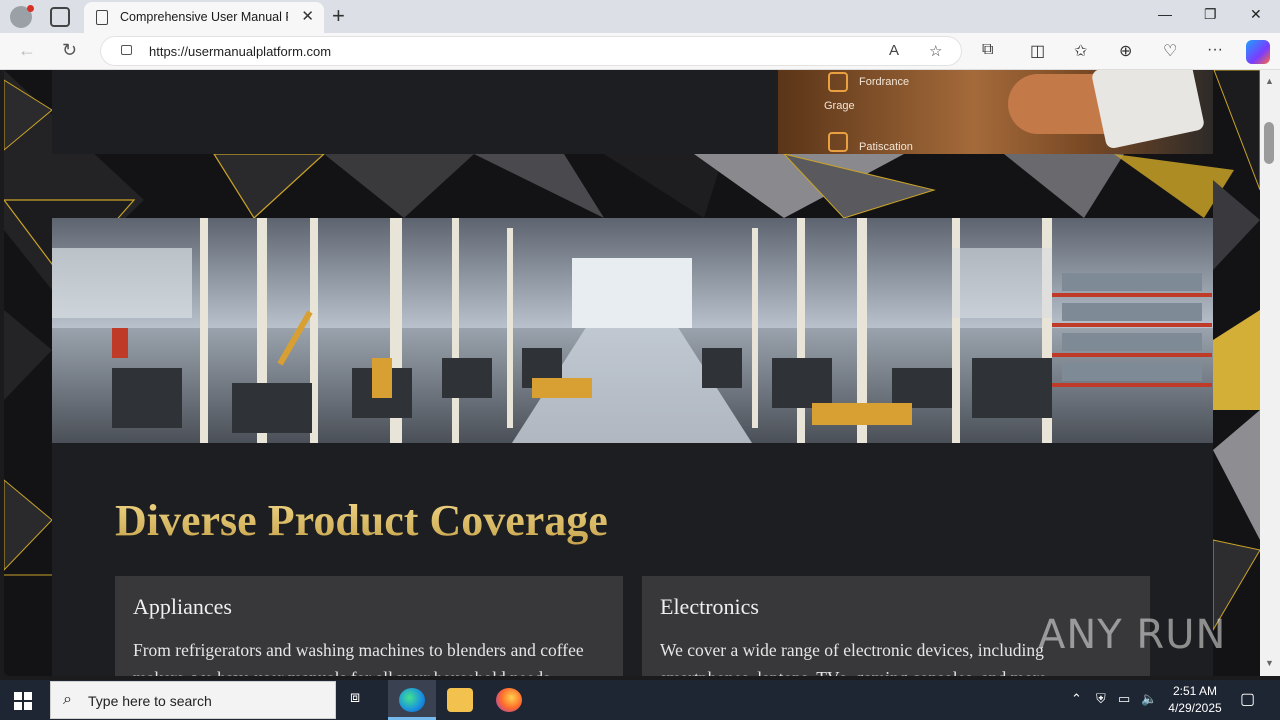 The height and width of the screenshot is (720, 1280). Describe the element at coordinates (886, 147) in the screenshot. I see `promo-label: Patiscation` at that location.